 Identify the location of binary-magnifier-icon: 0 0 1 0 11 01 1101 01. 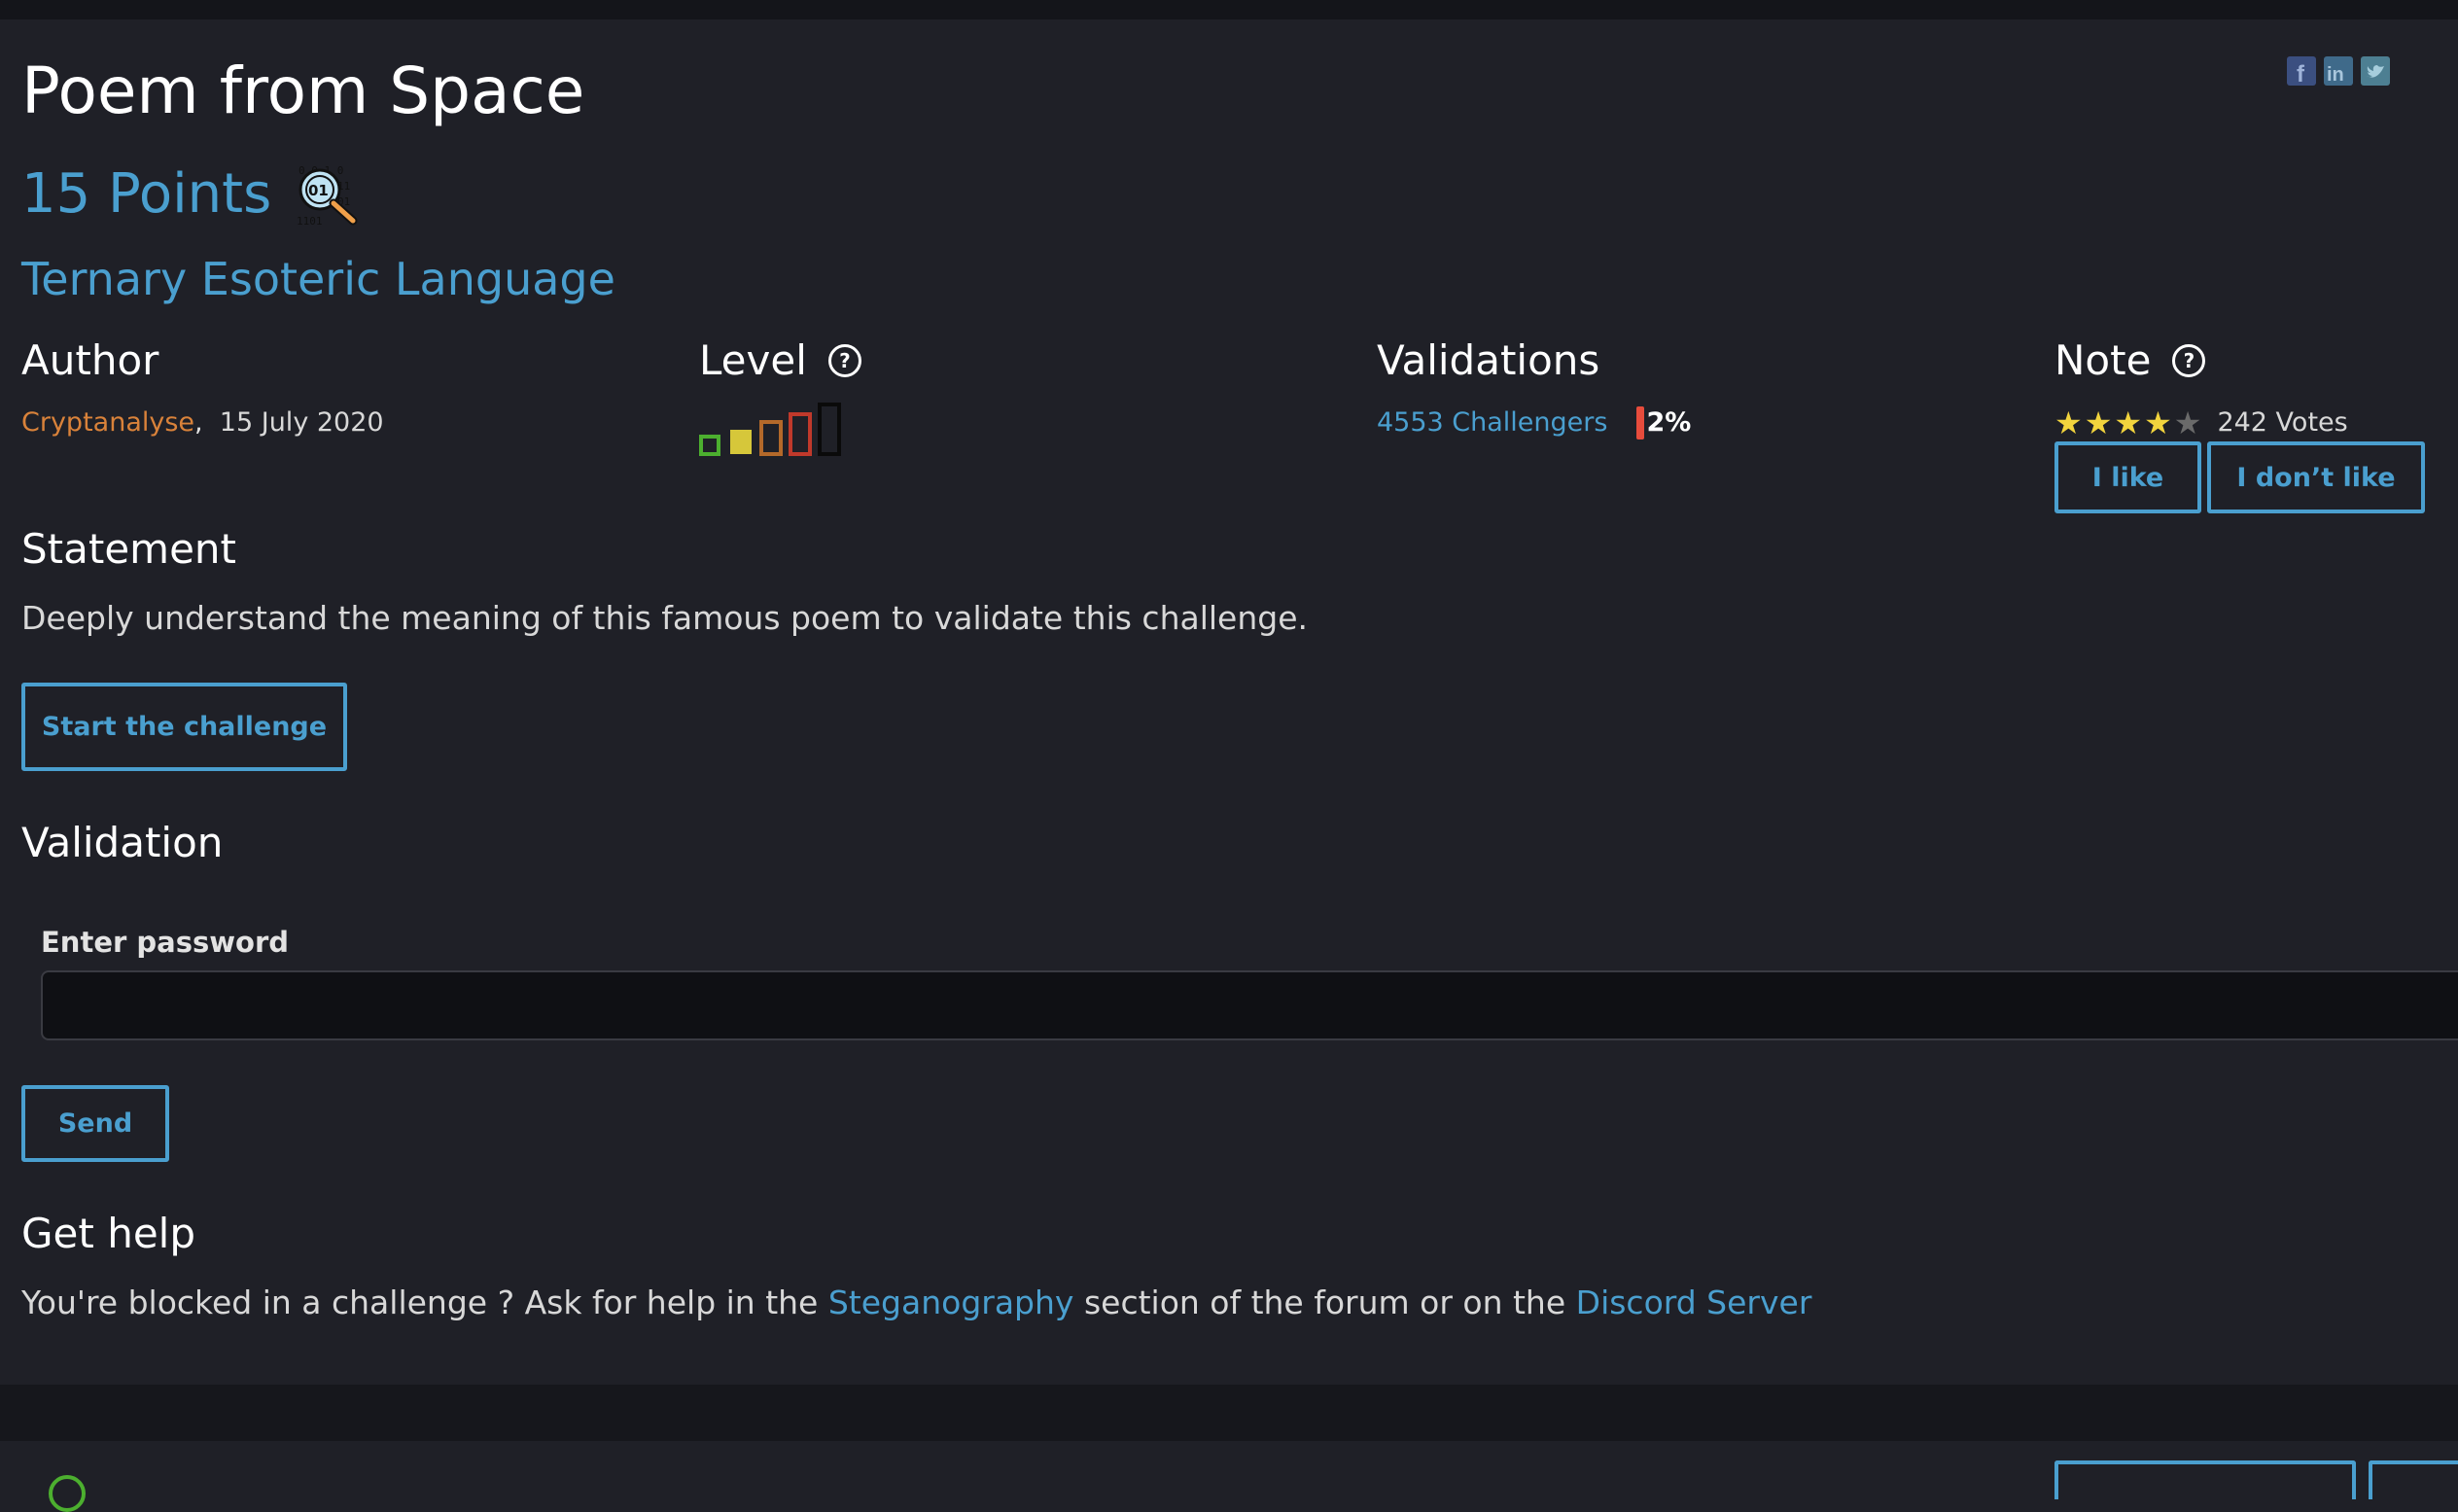
(329, 194).